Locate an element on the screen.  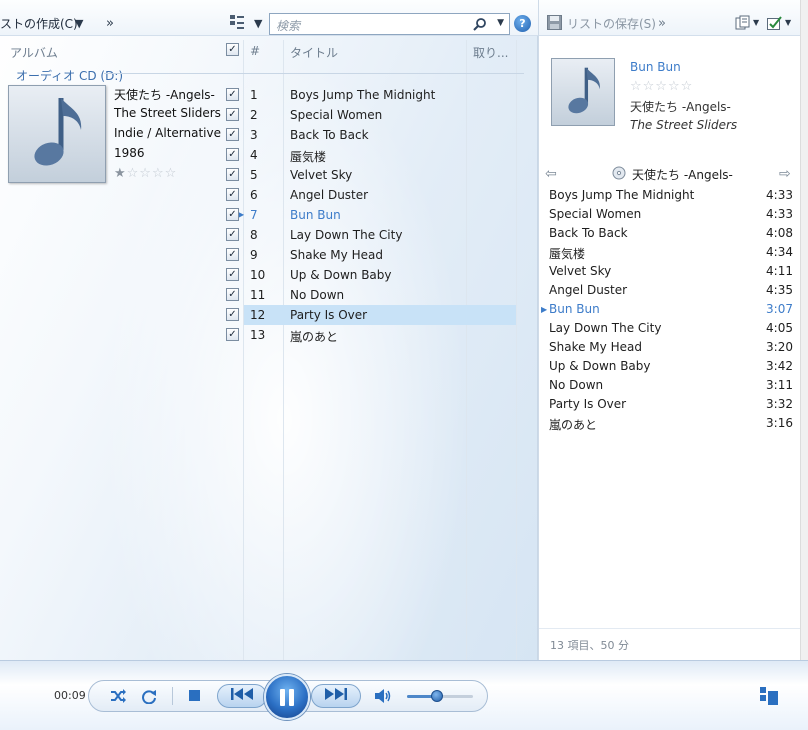
now-playing-rating: ☆☆☆☆☆ is located at coordinates (661, 86).